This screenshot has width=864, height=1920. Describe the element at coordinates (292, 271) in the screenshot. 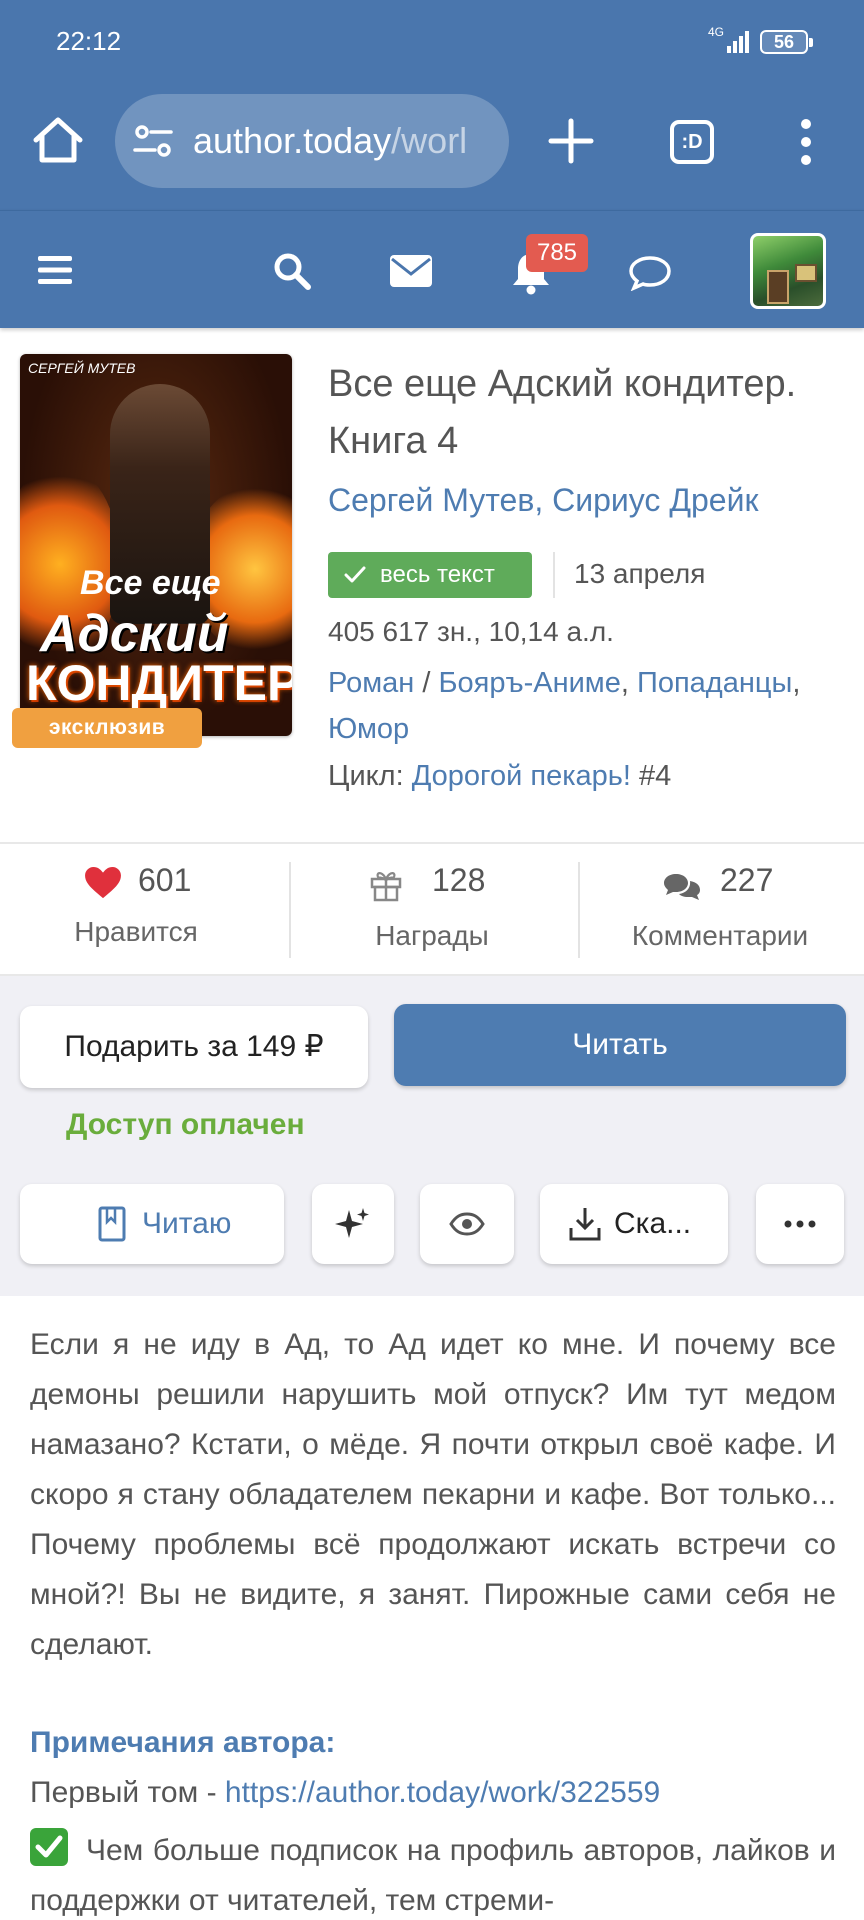

I see `search-icon` at that location.